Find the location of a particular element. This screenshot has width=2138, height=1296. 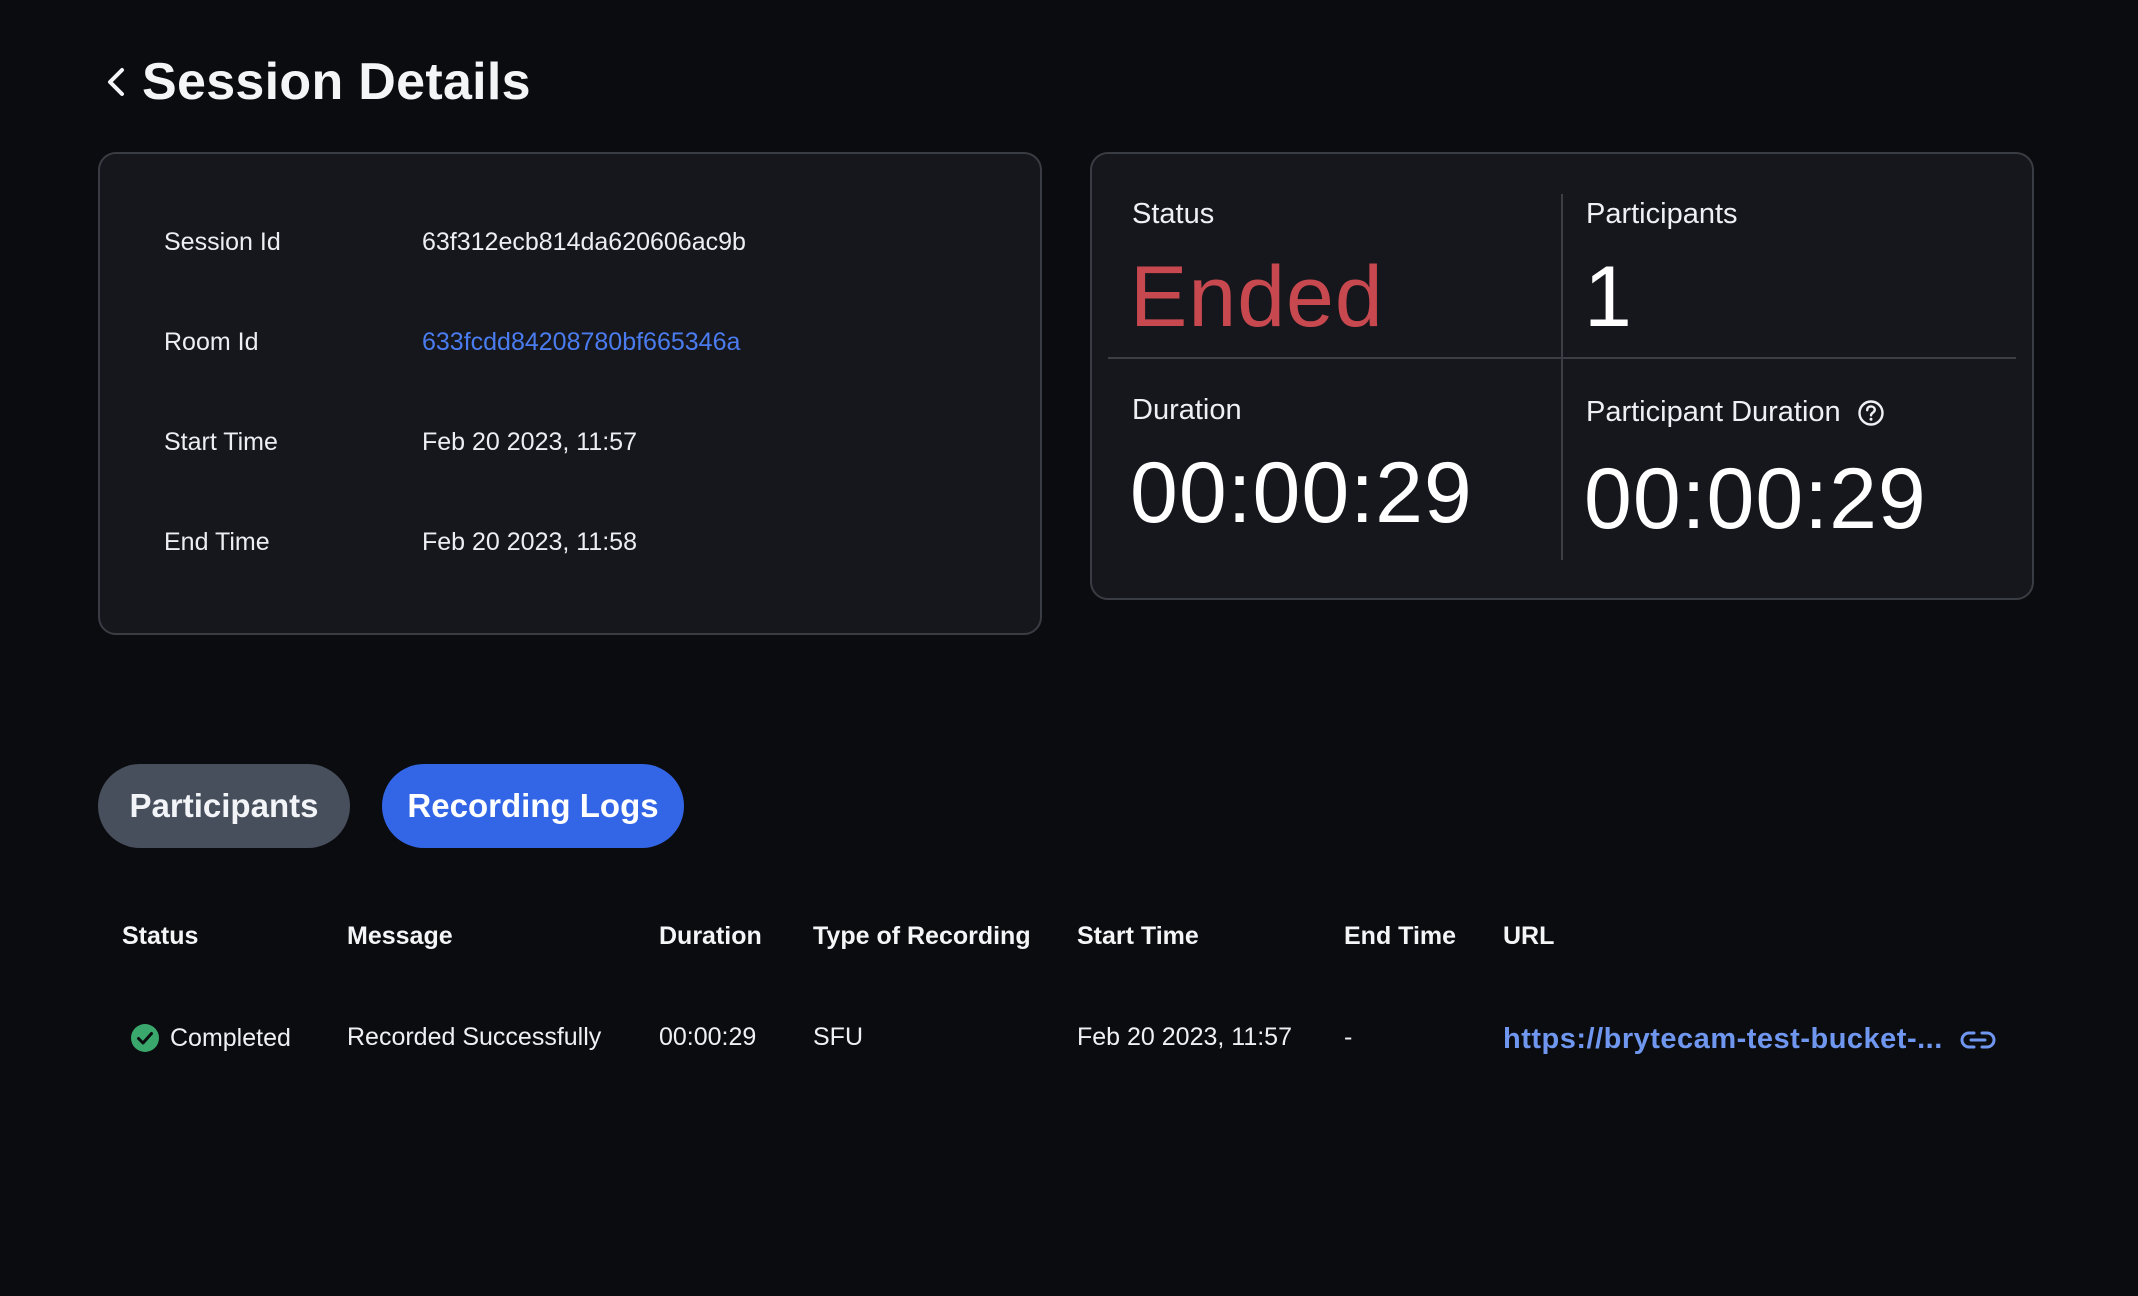

participant-duration-label: Participant Duration is located at coordinates (1735, 412).